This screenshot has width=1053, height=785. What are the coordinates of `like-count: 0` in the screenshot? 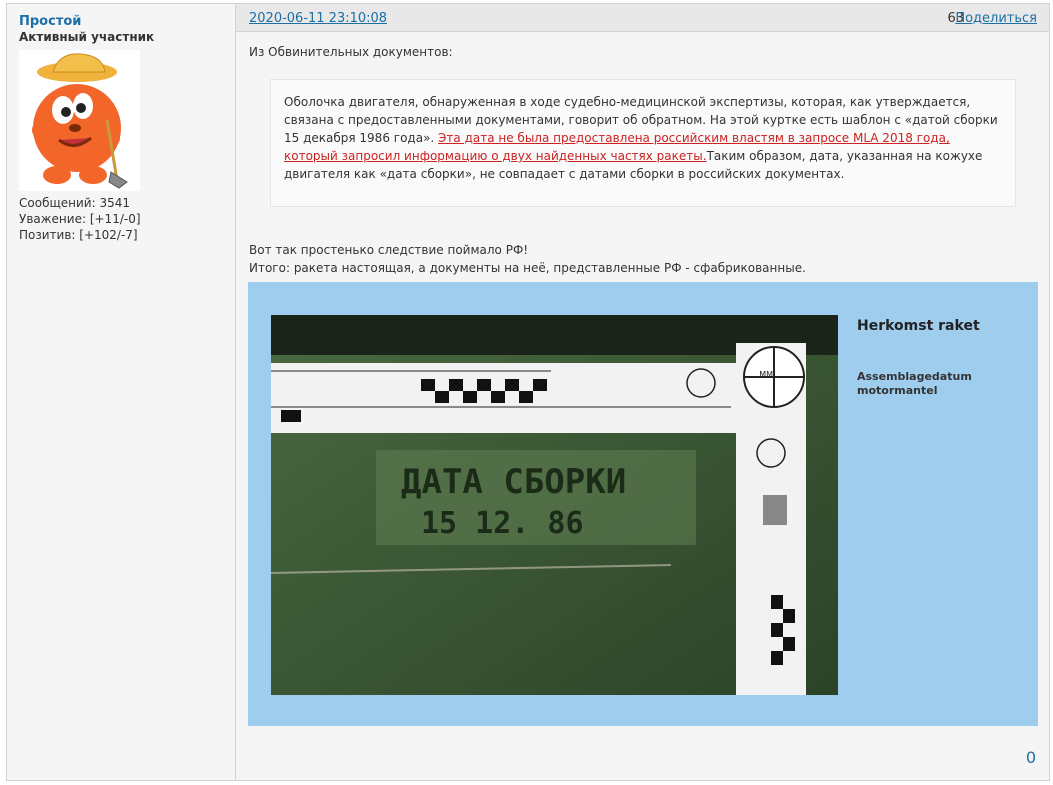 It's located at (1031, 757).